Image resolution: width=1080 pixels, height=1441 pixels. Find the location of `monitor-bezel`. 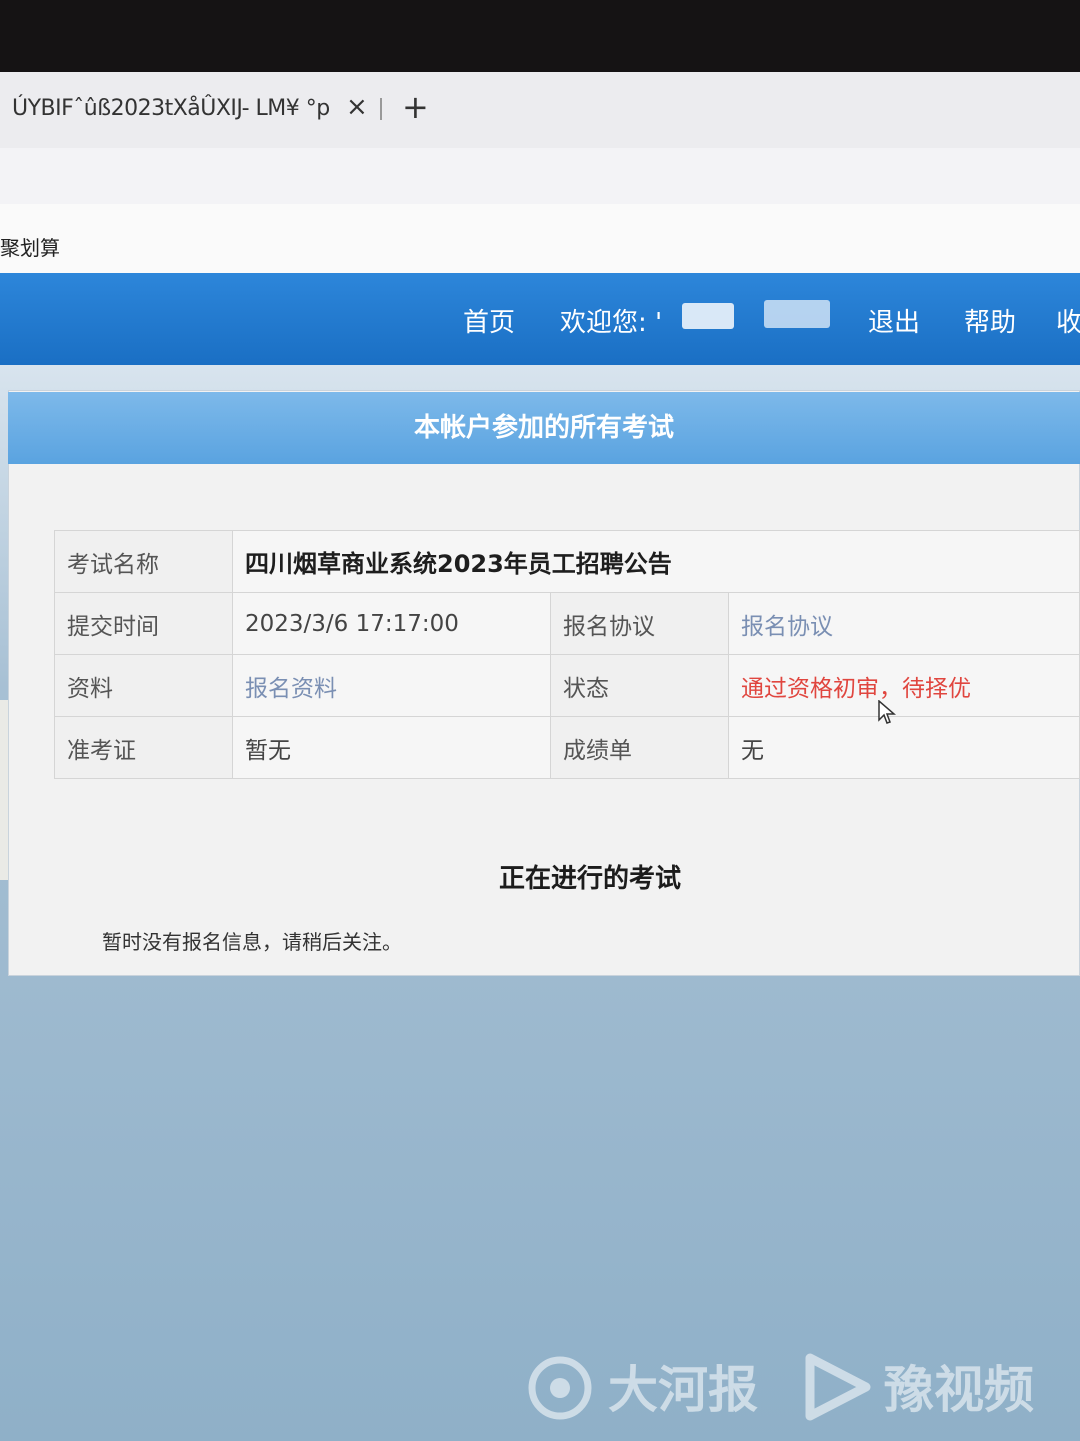

monitor-bezel is located at coordinates (540, 39).